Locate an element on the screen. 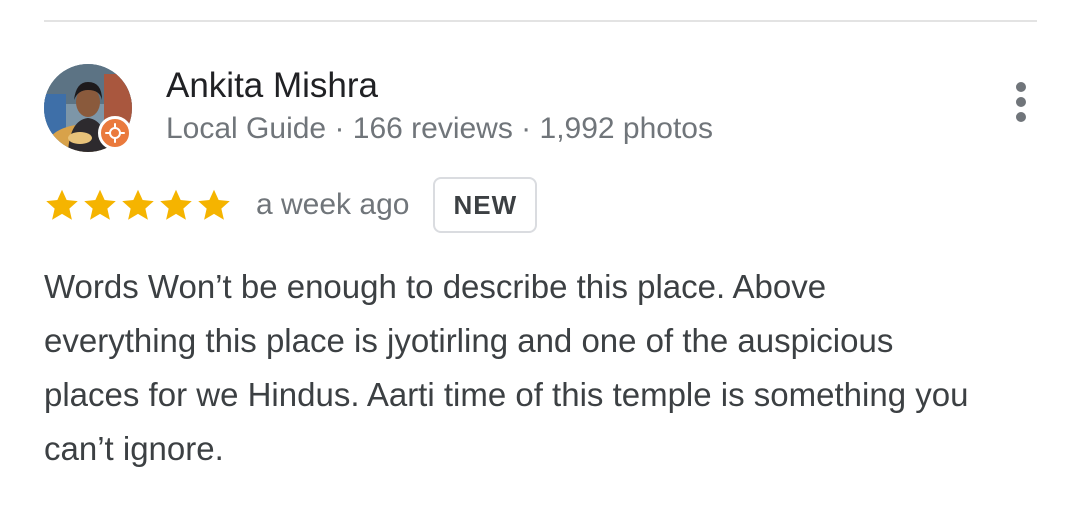 This screenshot has width=1080, height=514. rating-row: a week ago NEW is located at coordinates (291, 205).